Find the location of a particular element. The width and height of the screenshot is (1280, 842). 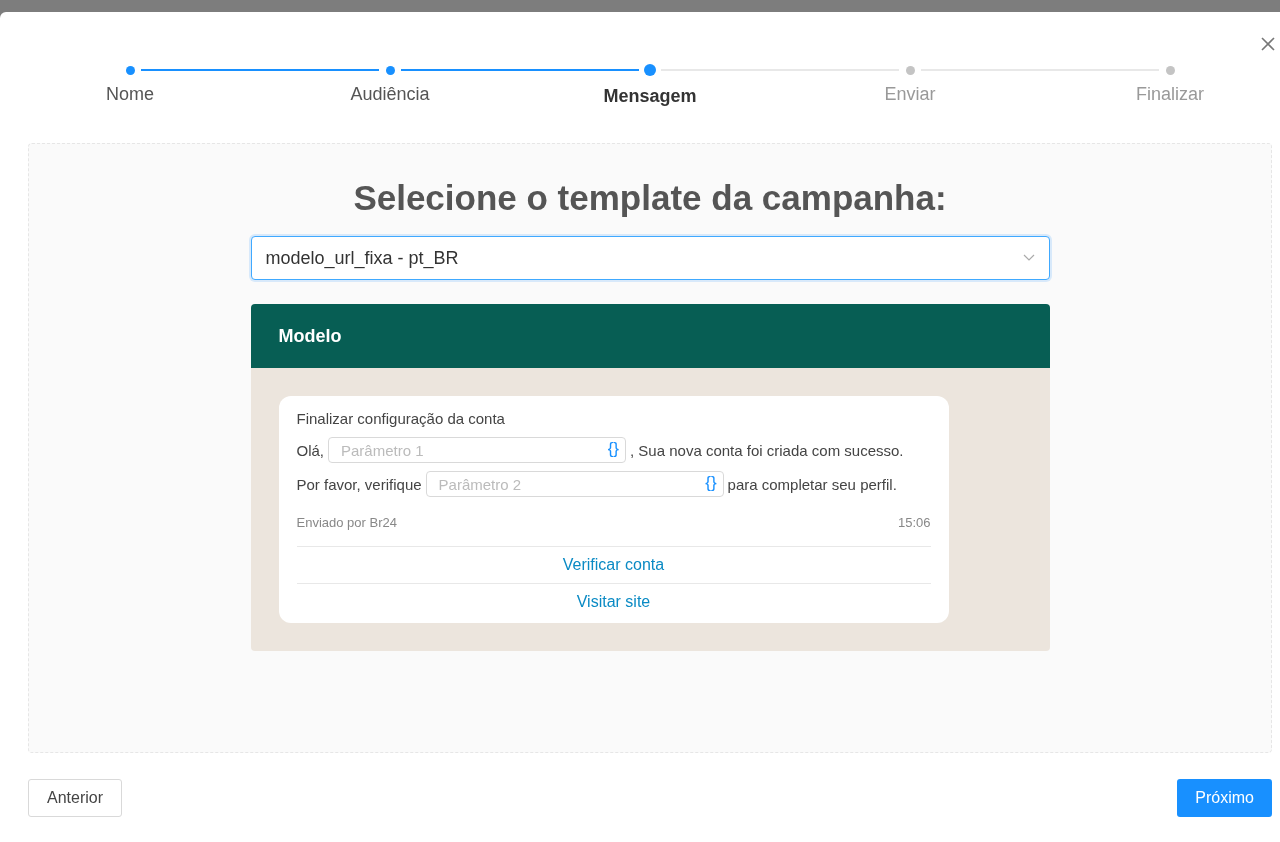

message-link-button: Visitar site is located at coordinates (613, 597).